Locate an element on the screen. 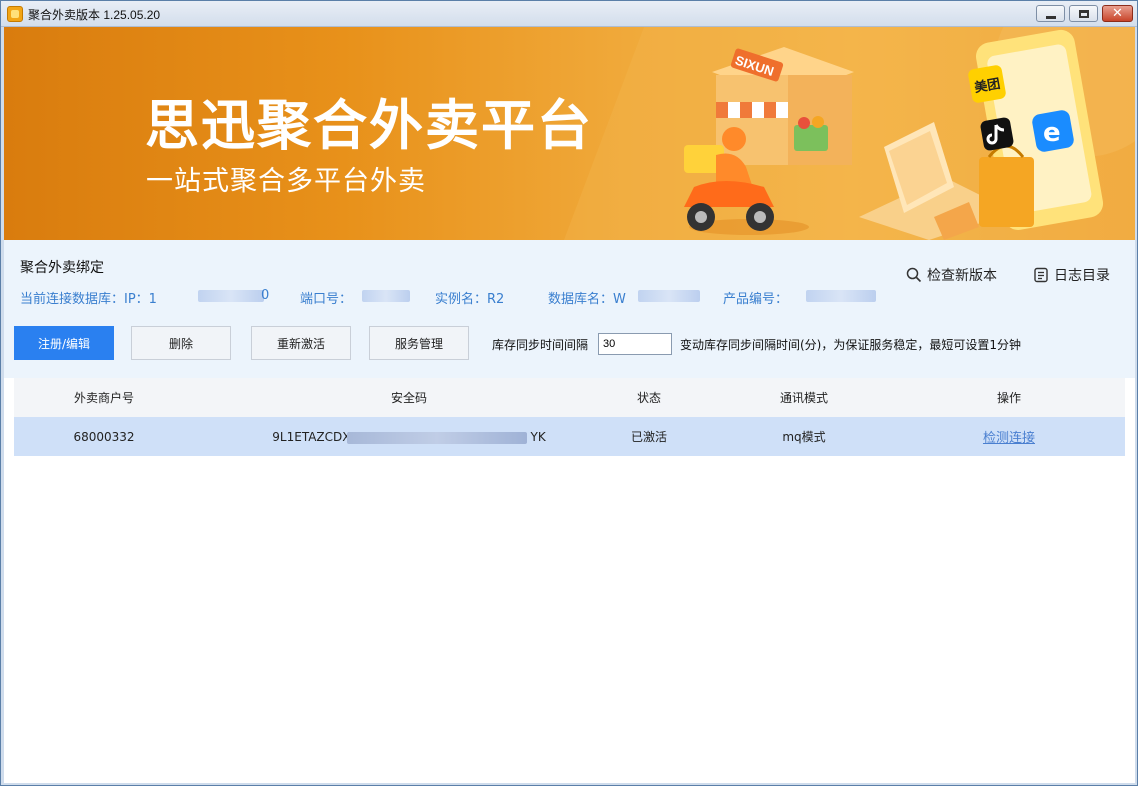 The width and height of the screenshot is (1138, 786). redacted-security-code is located at coordinates (437, 437).